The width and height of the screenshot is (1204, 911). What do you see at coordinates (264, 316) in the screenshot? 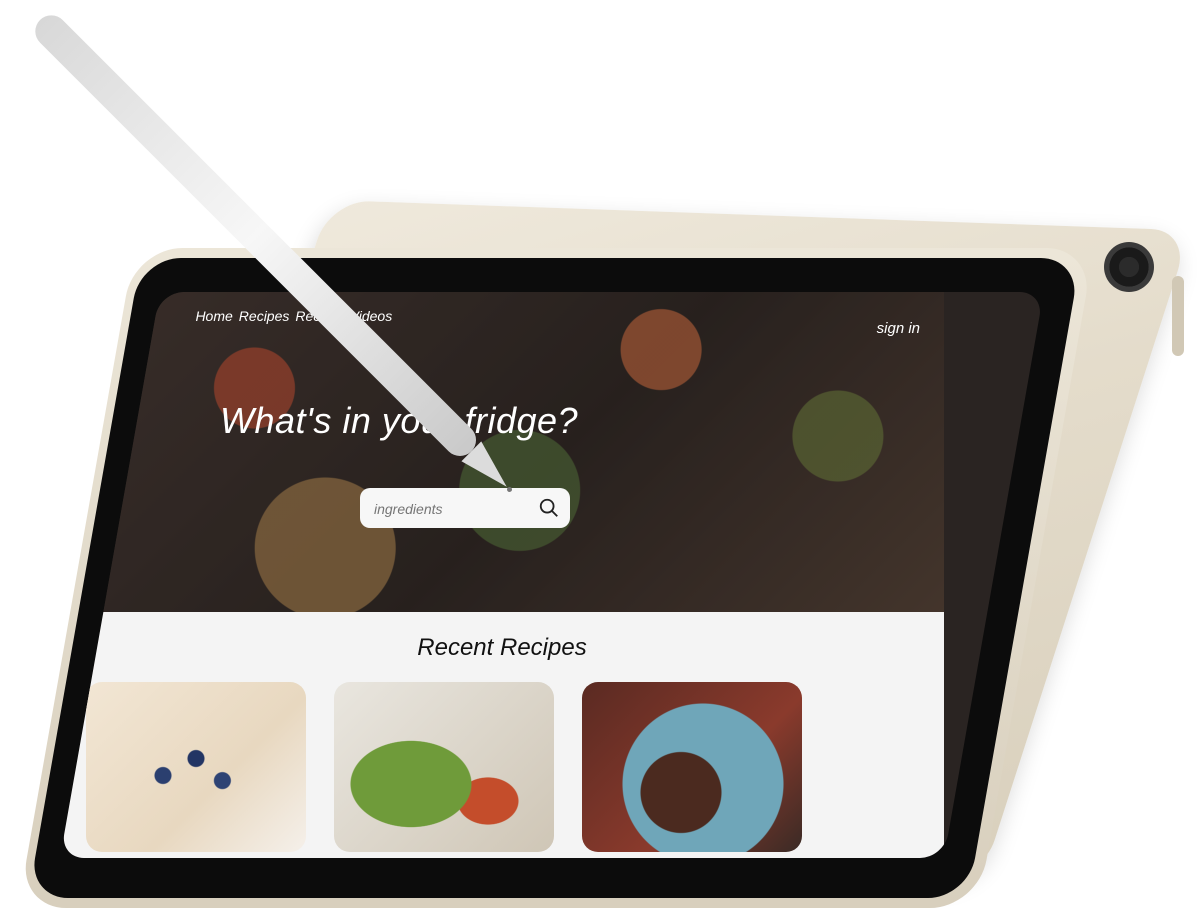
I see `nav-recipes: Recipes` at bounding box center [264, 316].